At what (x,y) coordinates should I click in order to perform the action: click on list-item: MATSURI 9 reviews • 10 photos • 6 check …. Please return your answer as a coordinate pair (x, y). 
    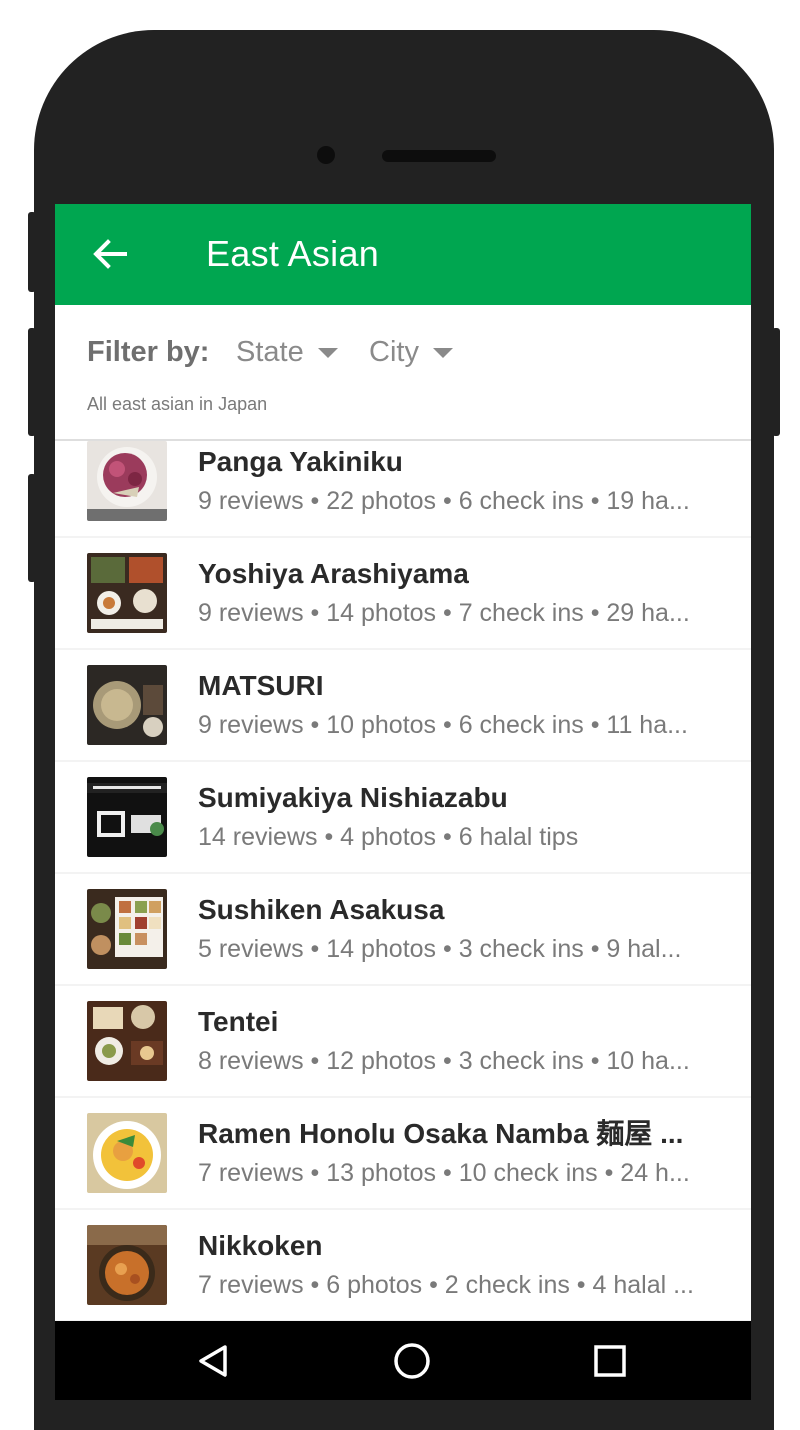
    Looking at the image, I should click on (403, 705).